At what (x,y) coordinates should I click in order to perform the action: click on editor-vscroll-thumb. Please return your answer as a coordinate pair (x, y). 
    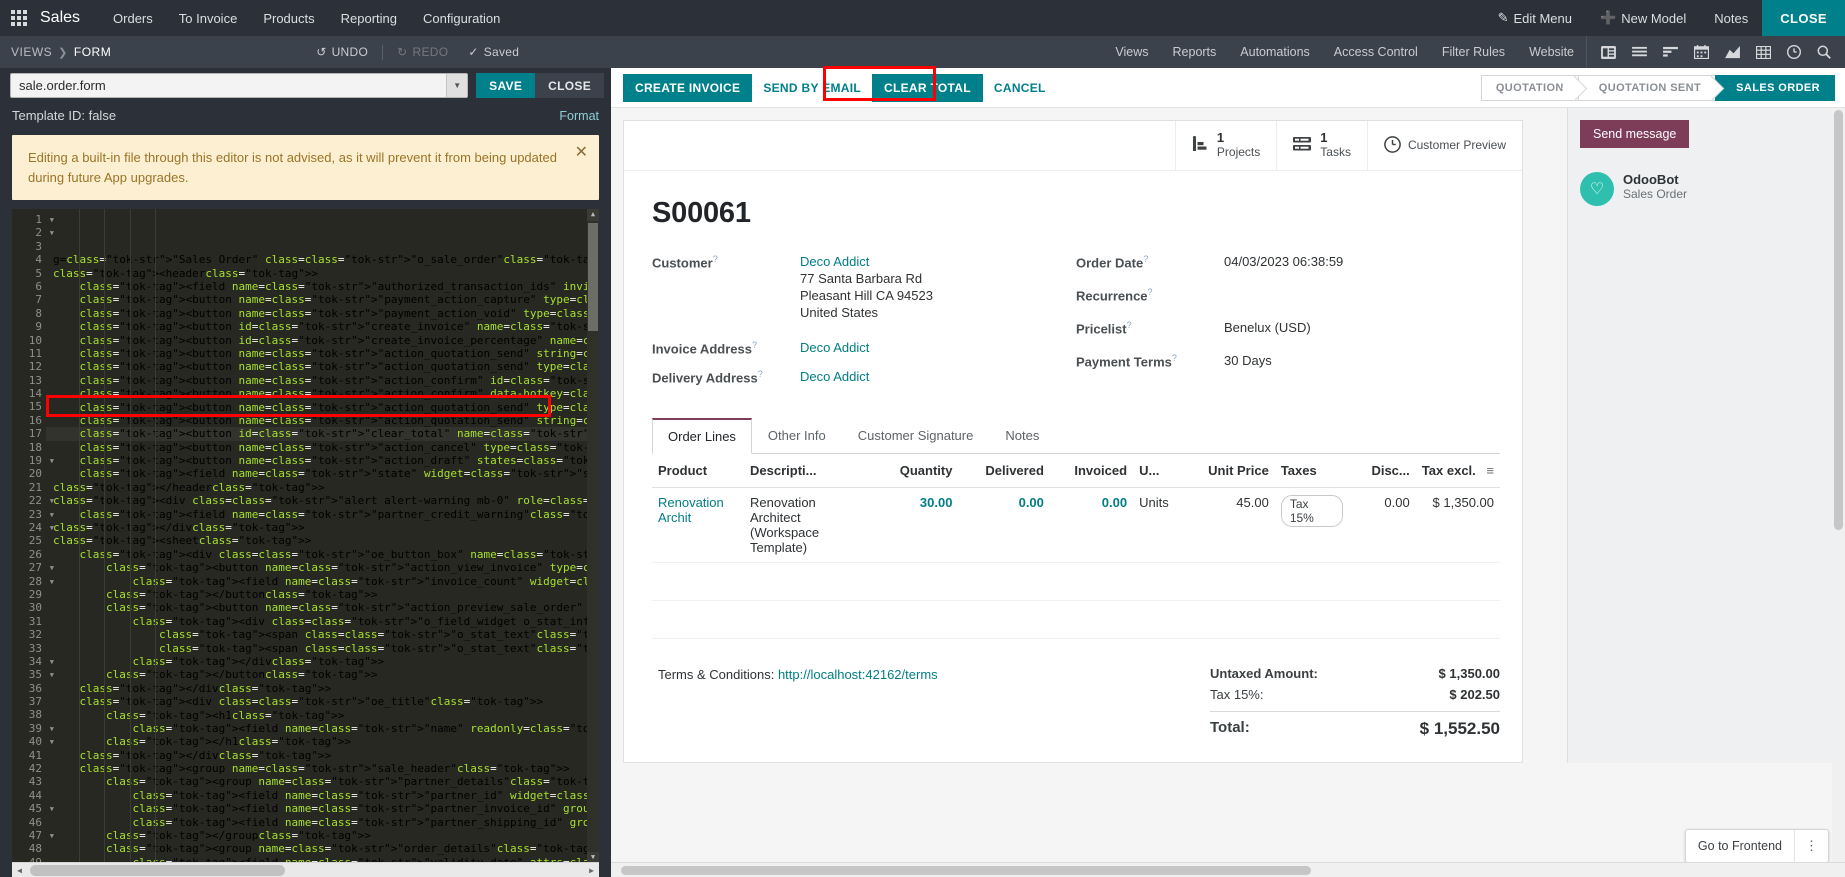
    Looking at the image, I should click on (593, 277).